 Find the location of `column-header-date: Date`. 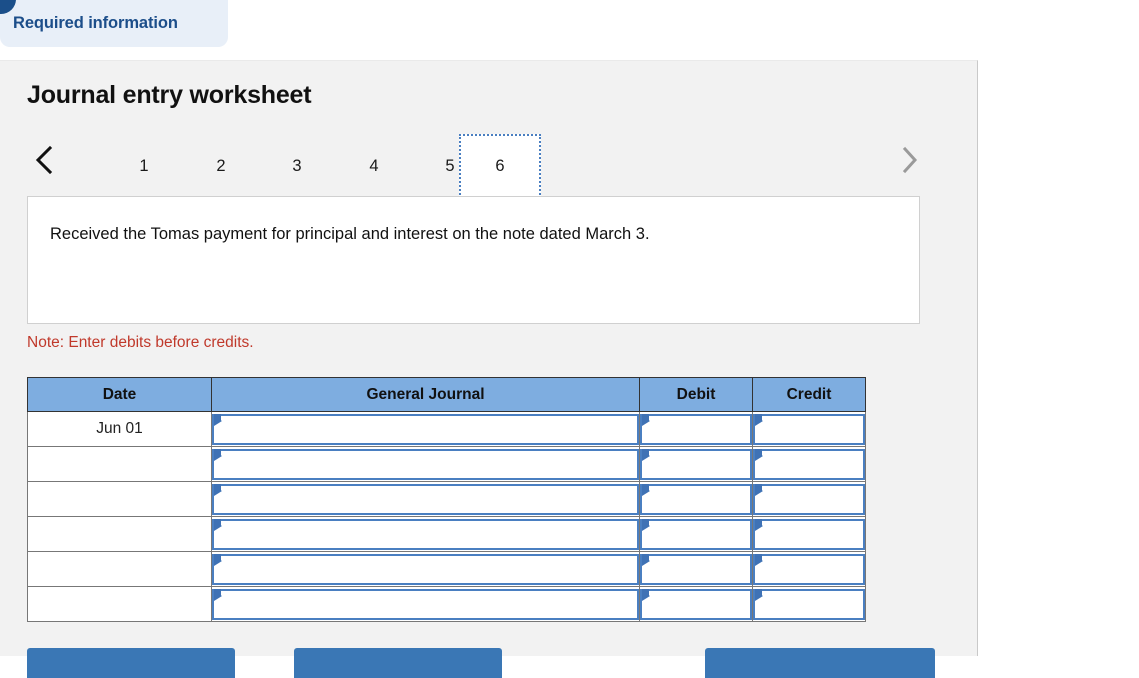

column-header-date: Date is located at coordinates (119, 394).